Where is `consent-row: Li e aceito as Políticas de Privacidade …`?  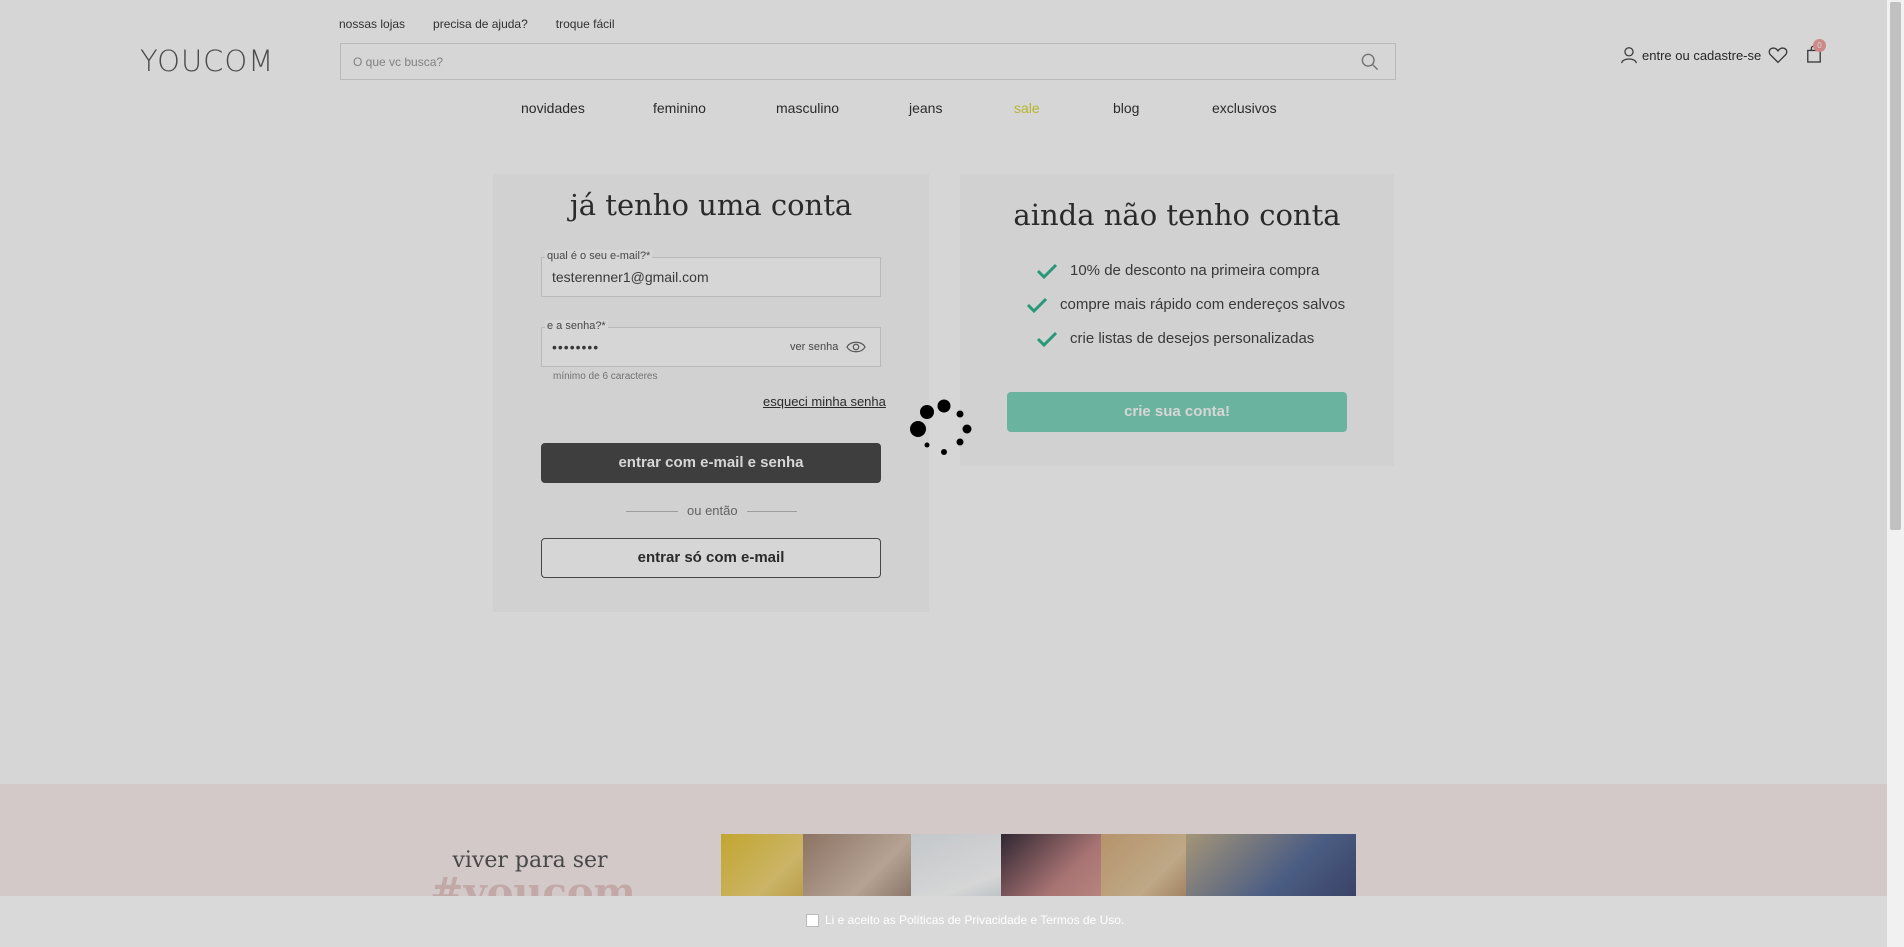
consent-row: Li e aceito as Políticas de Privacidade … is located at coordinates (965, 920).